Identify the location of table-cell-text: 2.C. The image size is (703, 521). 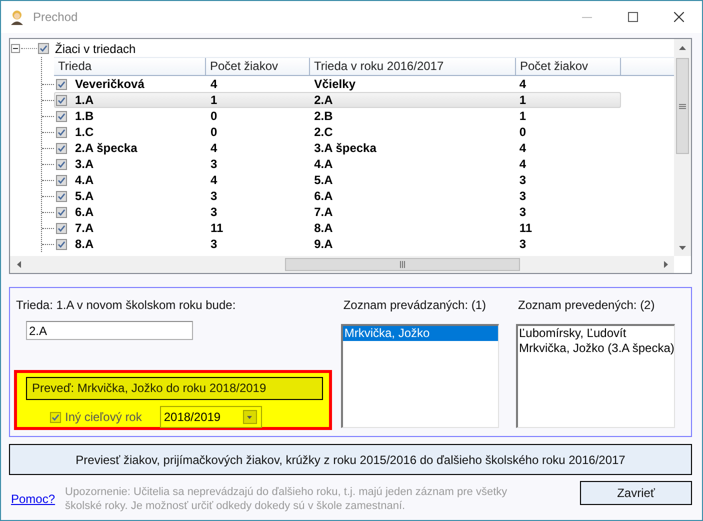
(323, 132).